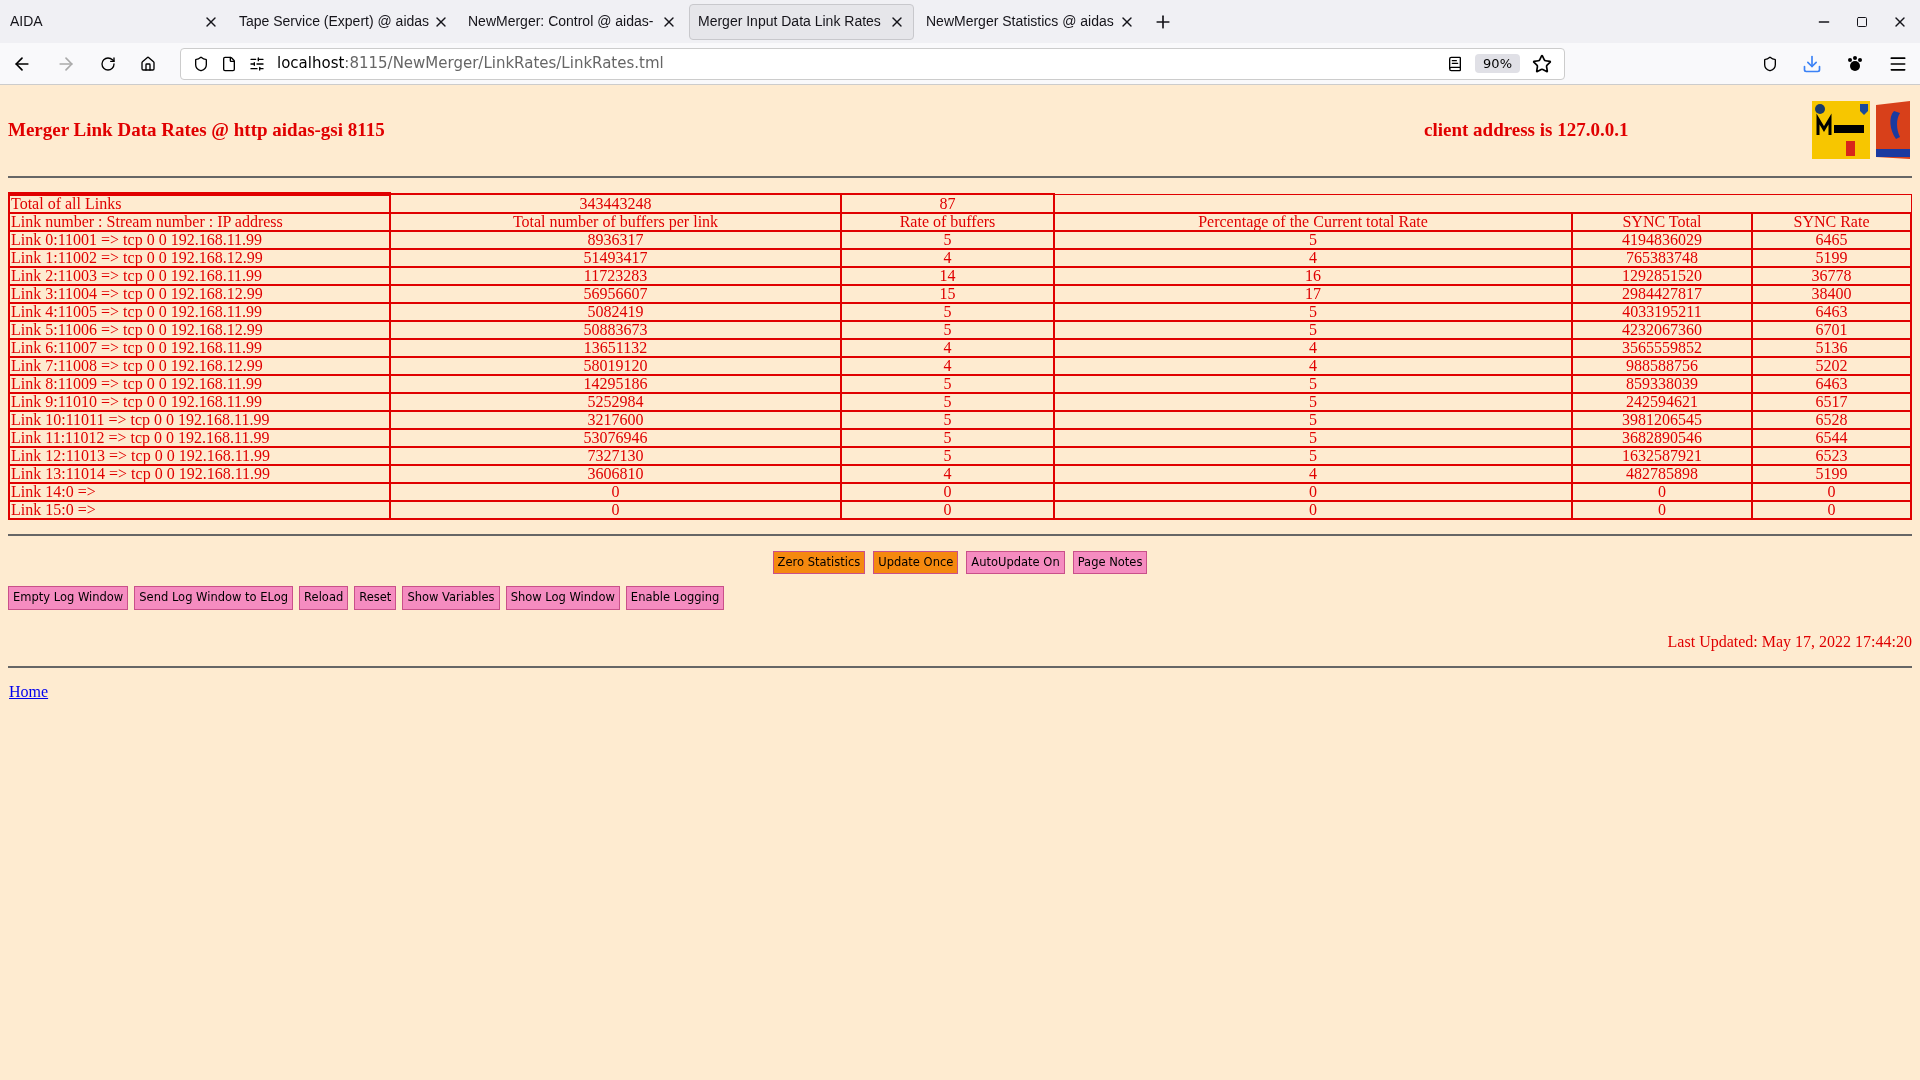 The image size is (1920, 1080). I want to click on log-button: Reset, so click(375, 598).